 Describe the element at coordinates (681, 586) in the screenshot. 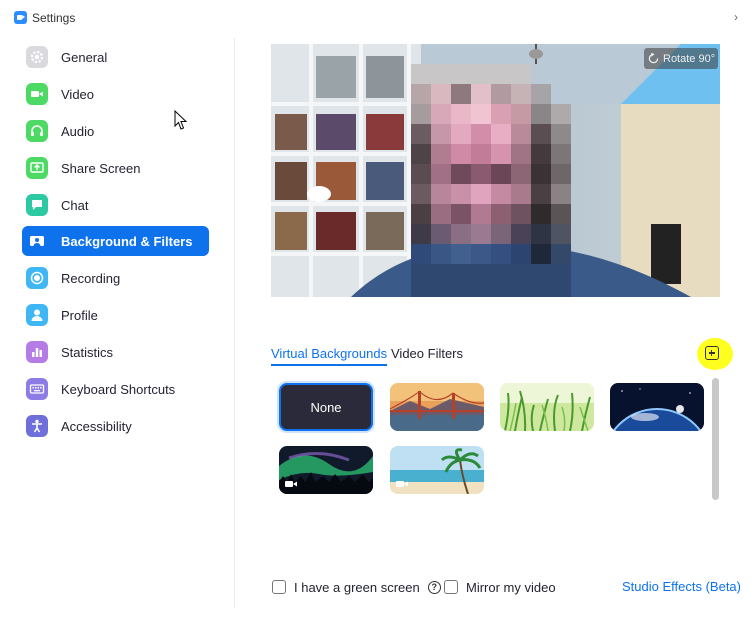

I see `studio-effects-link: Studio Effects (Beta)` at that location.